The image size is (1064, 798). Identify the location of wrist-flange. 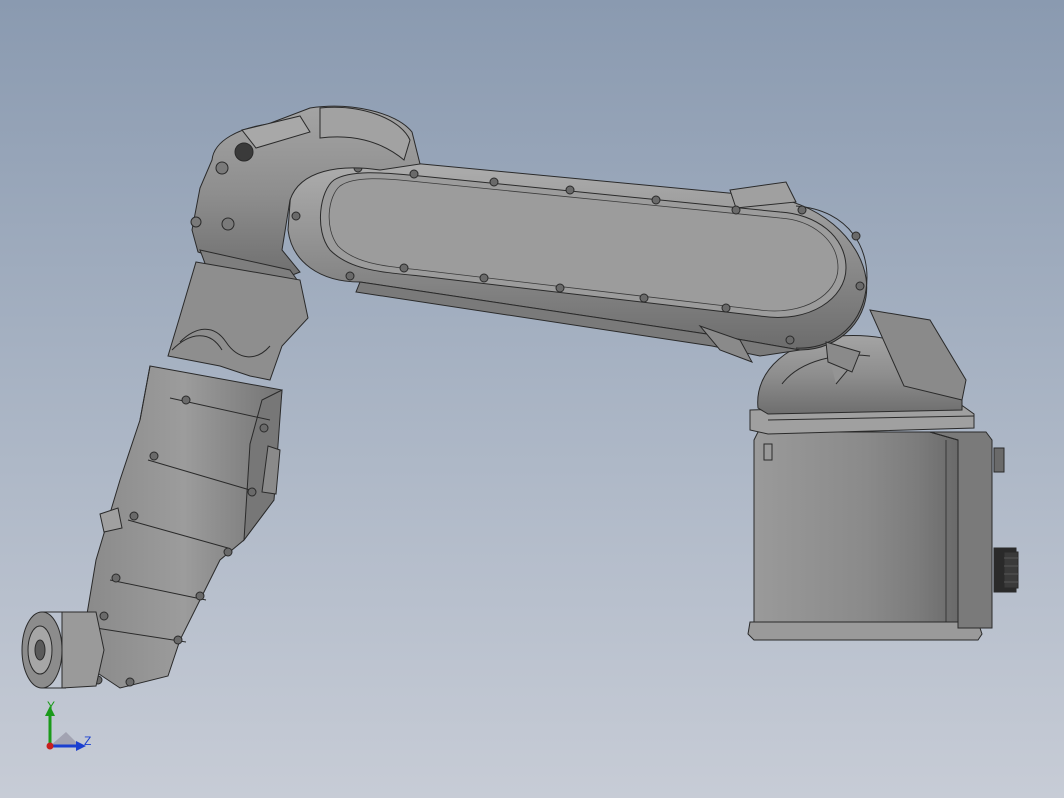
(63, 650).